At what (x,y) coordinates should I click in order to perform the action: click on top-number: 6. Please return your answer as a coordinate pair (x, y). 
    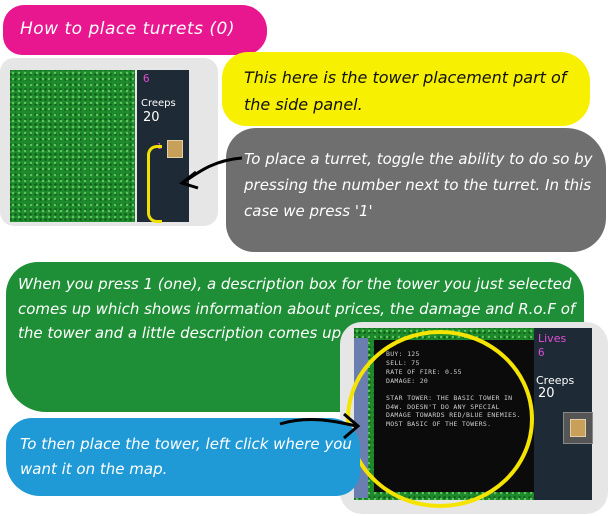
    Looking at the image, I should click on (146, 78).